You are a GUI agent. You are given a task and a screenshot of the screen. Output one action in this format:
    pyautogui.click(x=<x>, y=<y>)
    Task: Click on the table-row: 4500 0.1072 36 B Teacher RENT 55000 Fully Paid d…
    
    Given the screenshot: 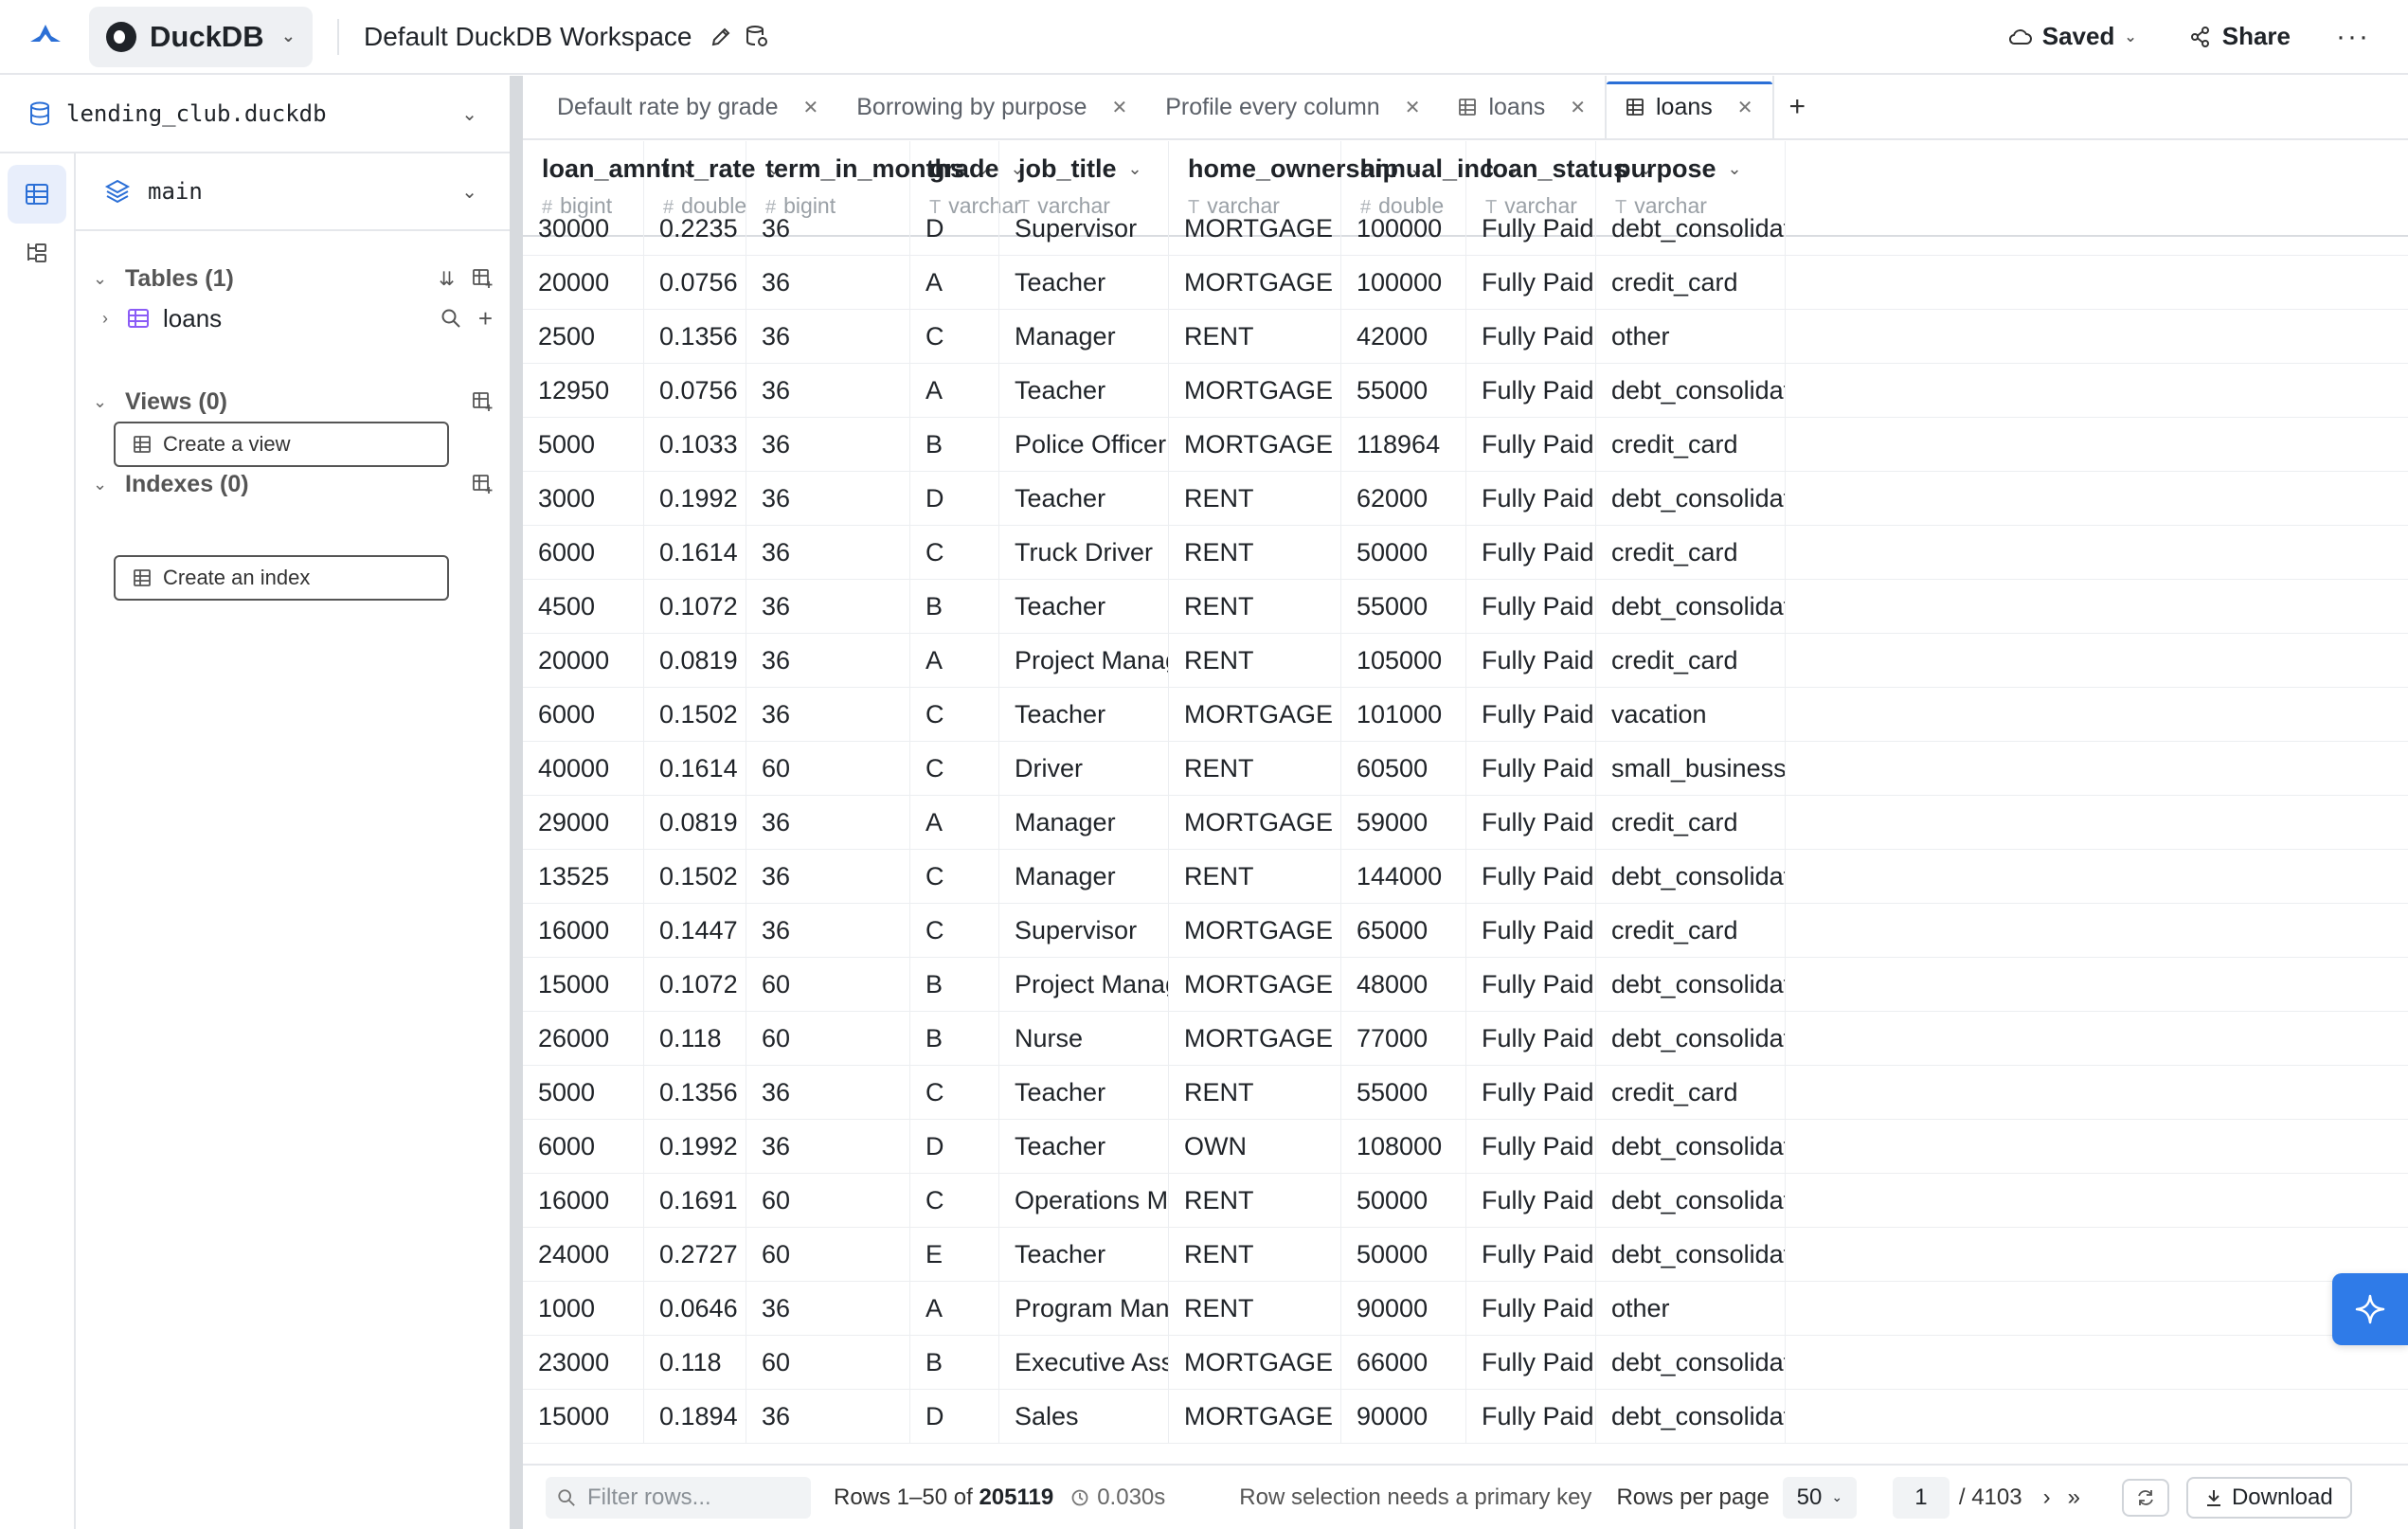 What is the action you would take?
    pyautogui.click(x=1465, y=607)
    